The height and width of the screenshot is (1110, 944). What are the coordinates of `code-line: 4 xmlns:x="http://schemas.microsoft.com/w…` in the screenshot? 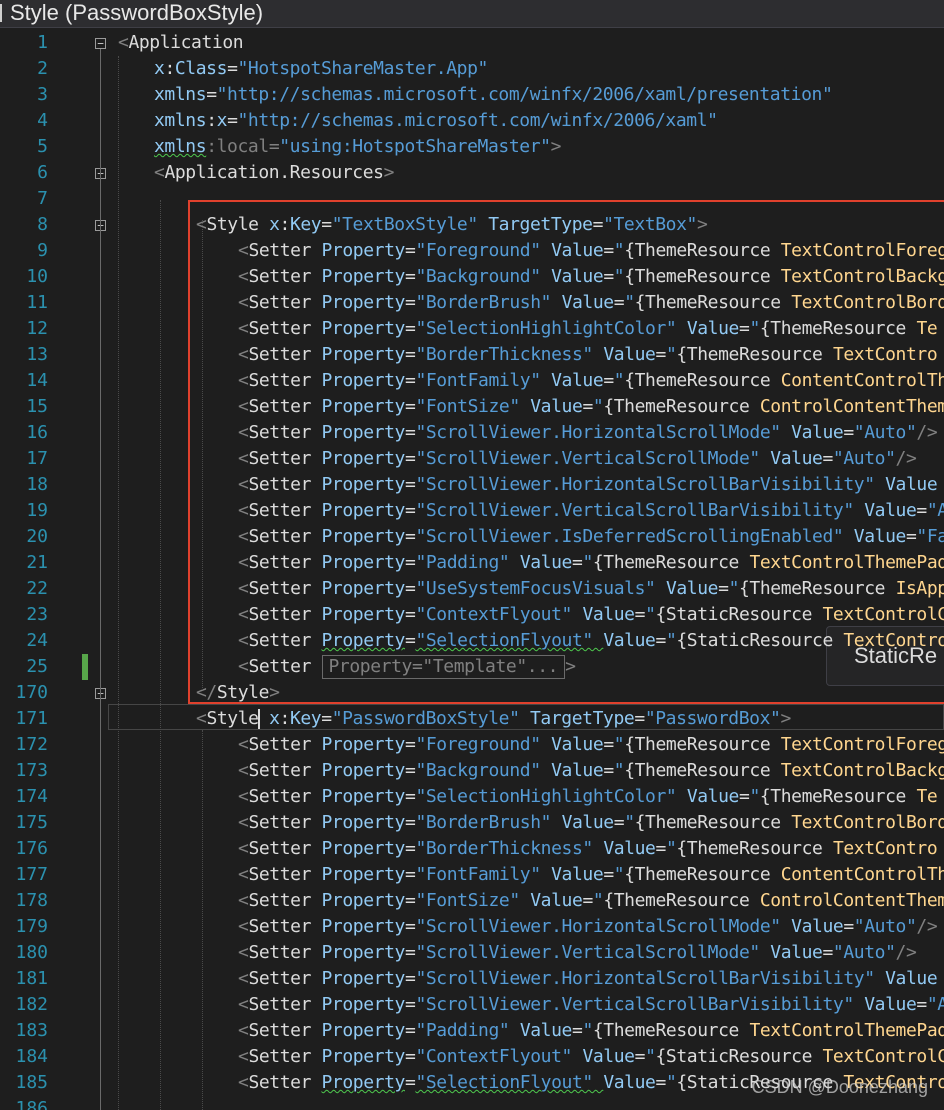 It's located at (472, 121).